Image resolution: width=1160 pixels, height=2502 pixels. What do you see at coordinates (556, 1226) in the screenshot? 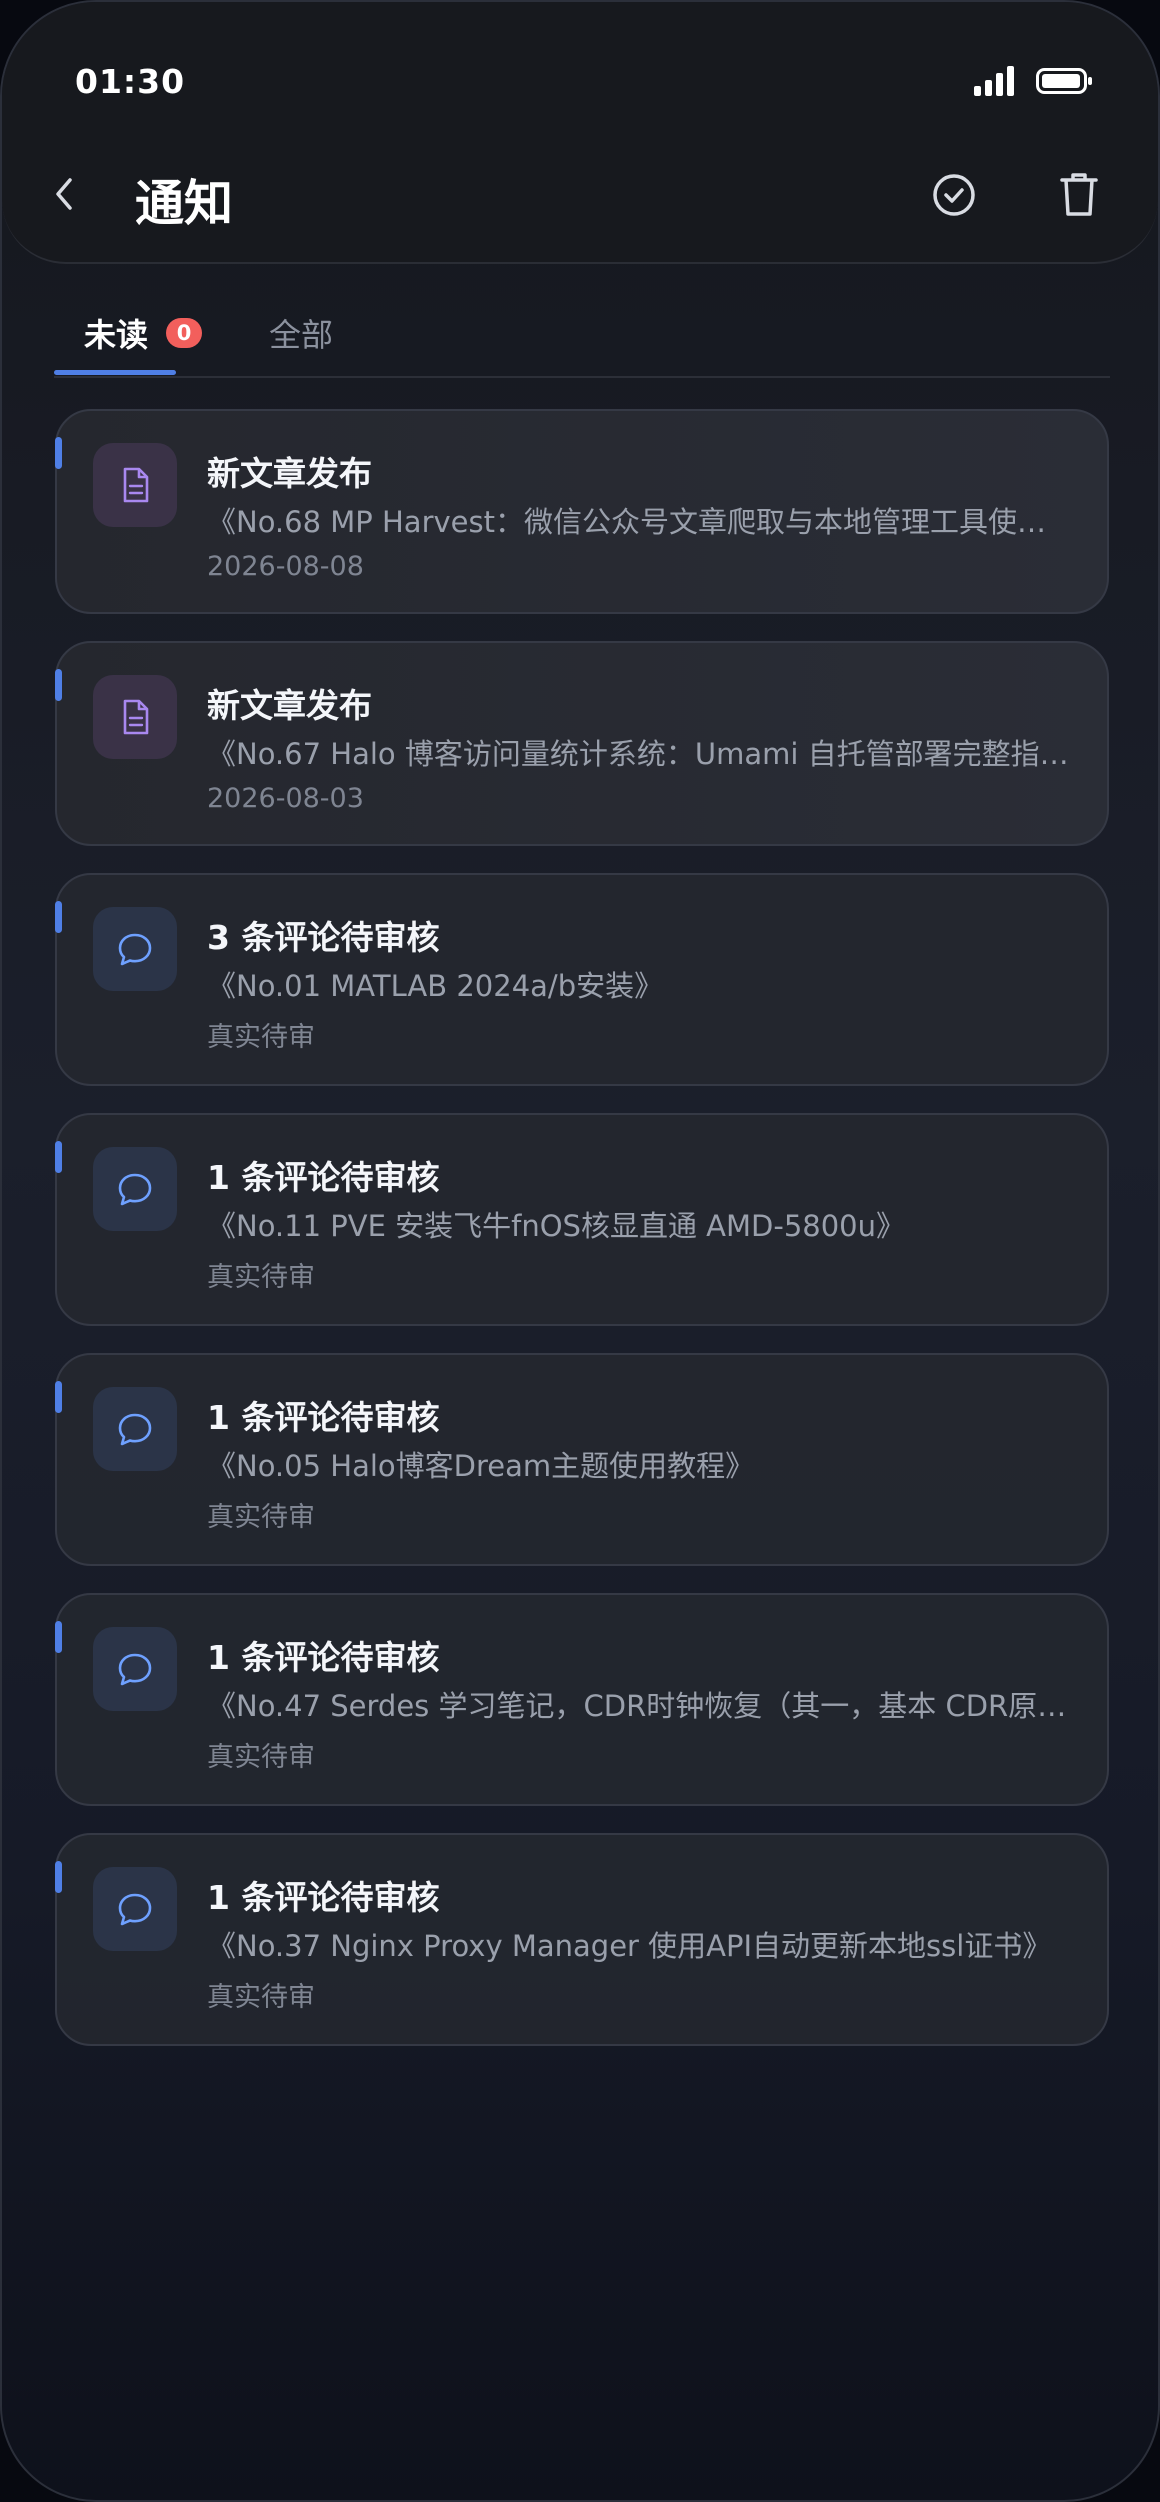
I see `notification-desc: 《No.11 PVE 安装飞牛fnOS核显直通 AMD-5800u》` at bounding box center [556, 1226].